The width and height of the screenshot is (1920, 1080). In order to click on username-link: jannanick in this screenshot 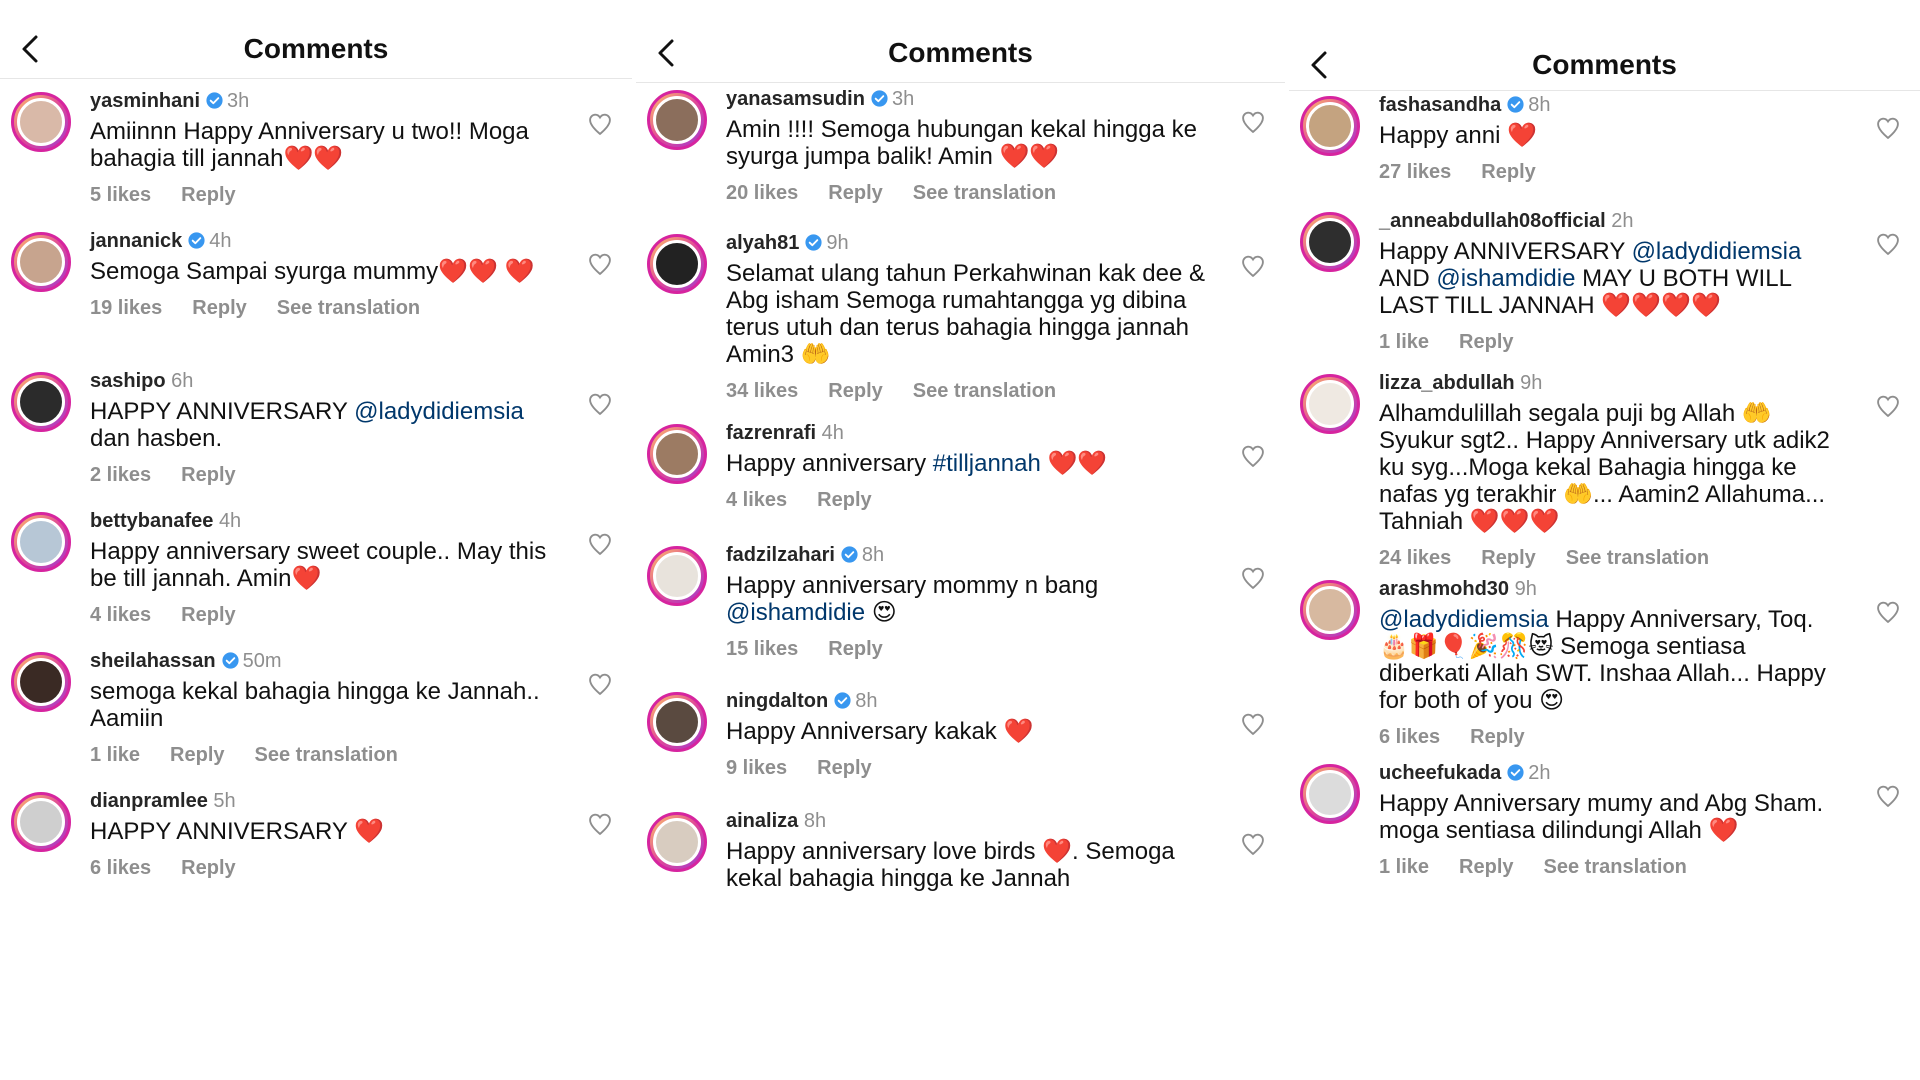, I will do `click(136, 241)`.